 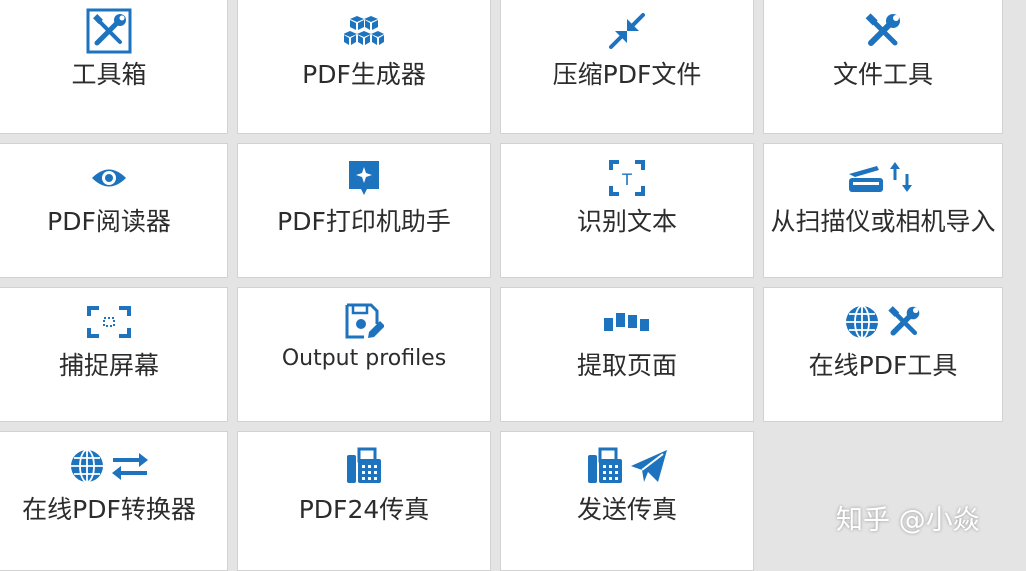 I want to click on tile-label: PDF生成器, so click(x=364, y=74).